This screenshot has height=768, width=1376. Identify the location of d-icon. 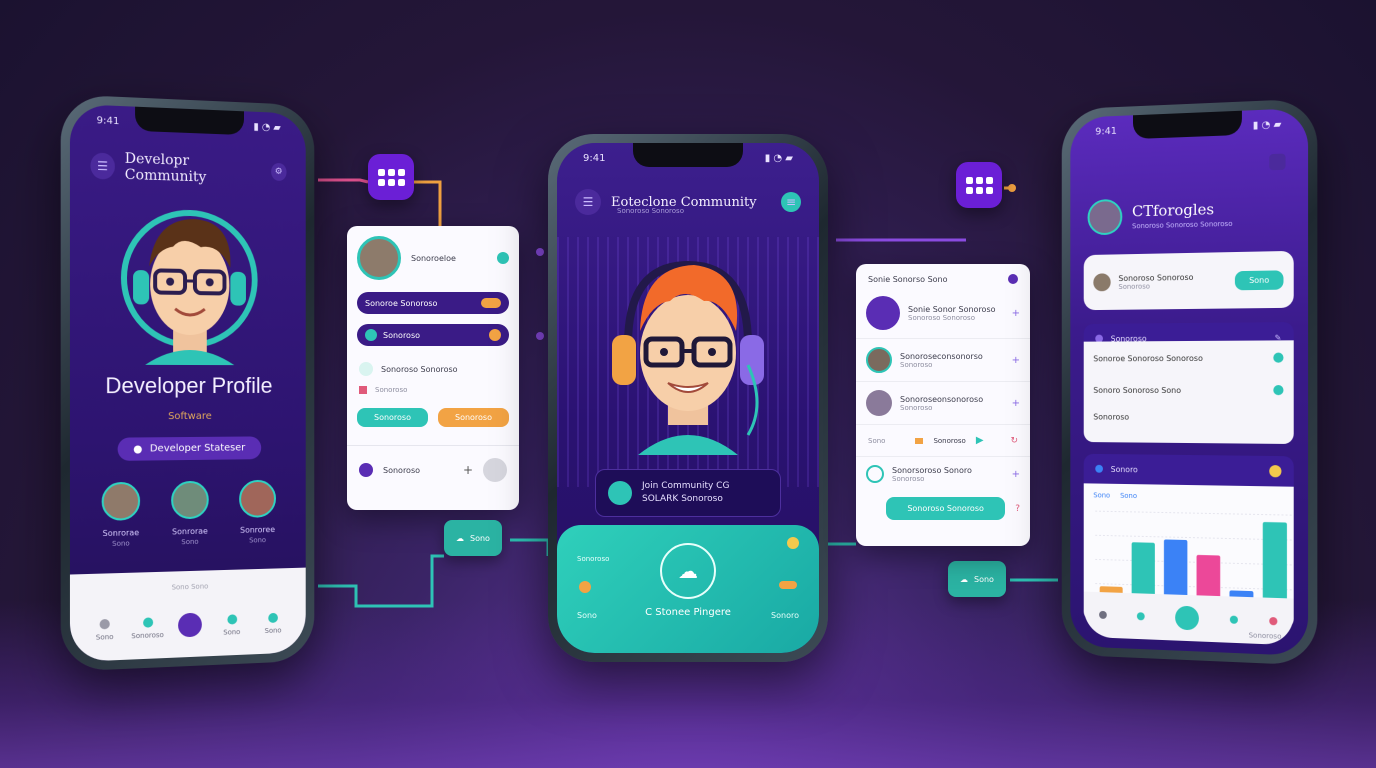
(875, 474).